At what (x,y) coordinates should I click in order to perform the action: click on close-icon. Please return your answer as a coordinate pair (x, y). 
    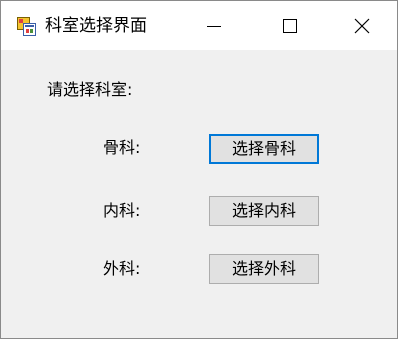
    Looking at the image, I should click on (362, 25).